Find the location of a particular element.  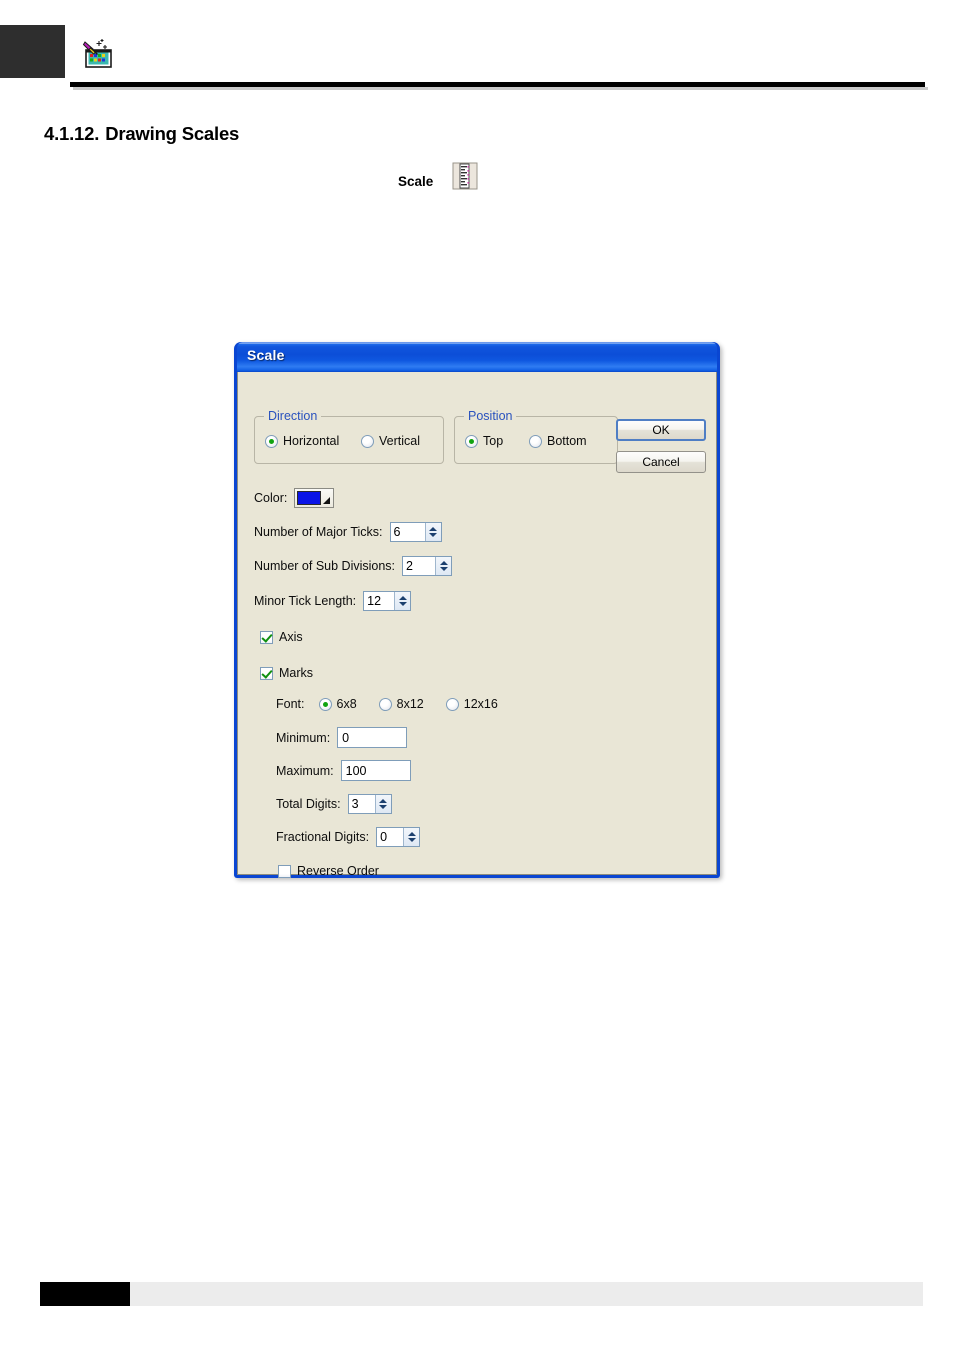

minimum-input: 0 is located at coordinates (372, 737).